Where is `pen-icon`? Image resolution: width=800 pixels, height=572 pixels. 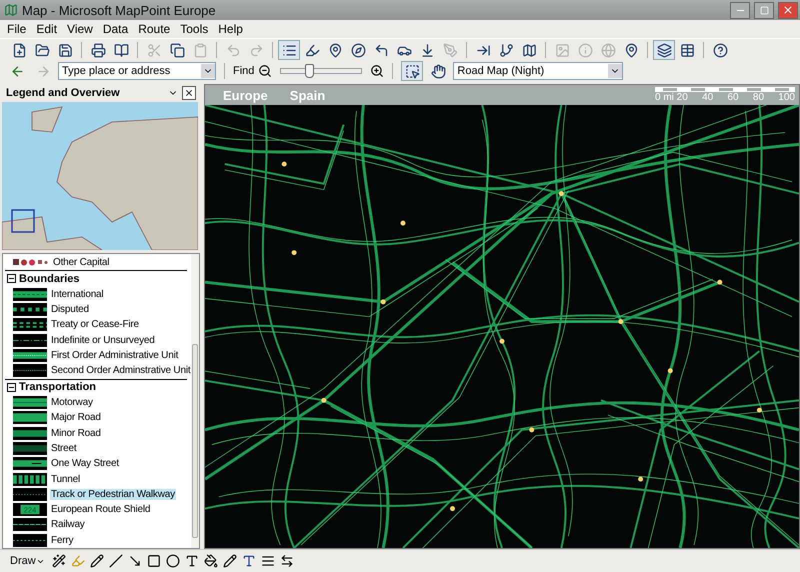 pen-icon is located at coordinates (450, 50).